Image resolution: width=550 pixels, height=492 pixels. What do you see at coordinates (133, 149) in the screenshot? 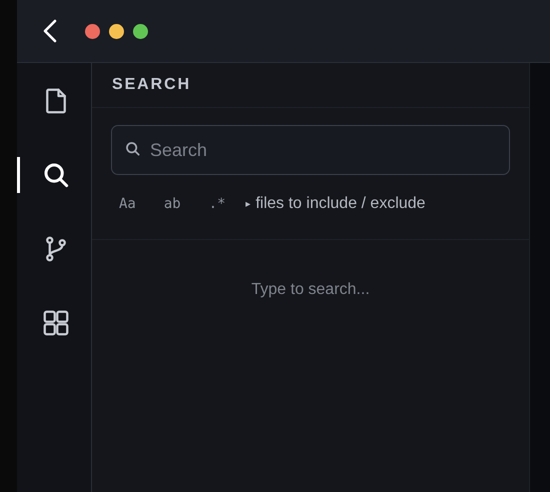
I see `search-icon` at bounding box center [133, 149].